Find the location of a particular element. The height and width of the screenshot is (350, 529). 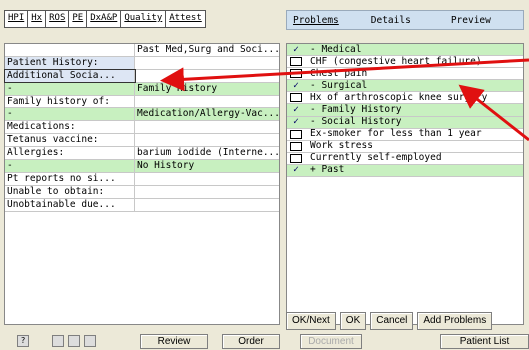

right-tab-problems: Problems is located at coordinates (316, 20).